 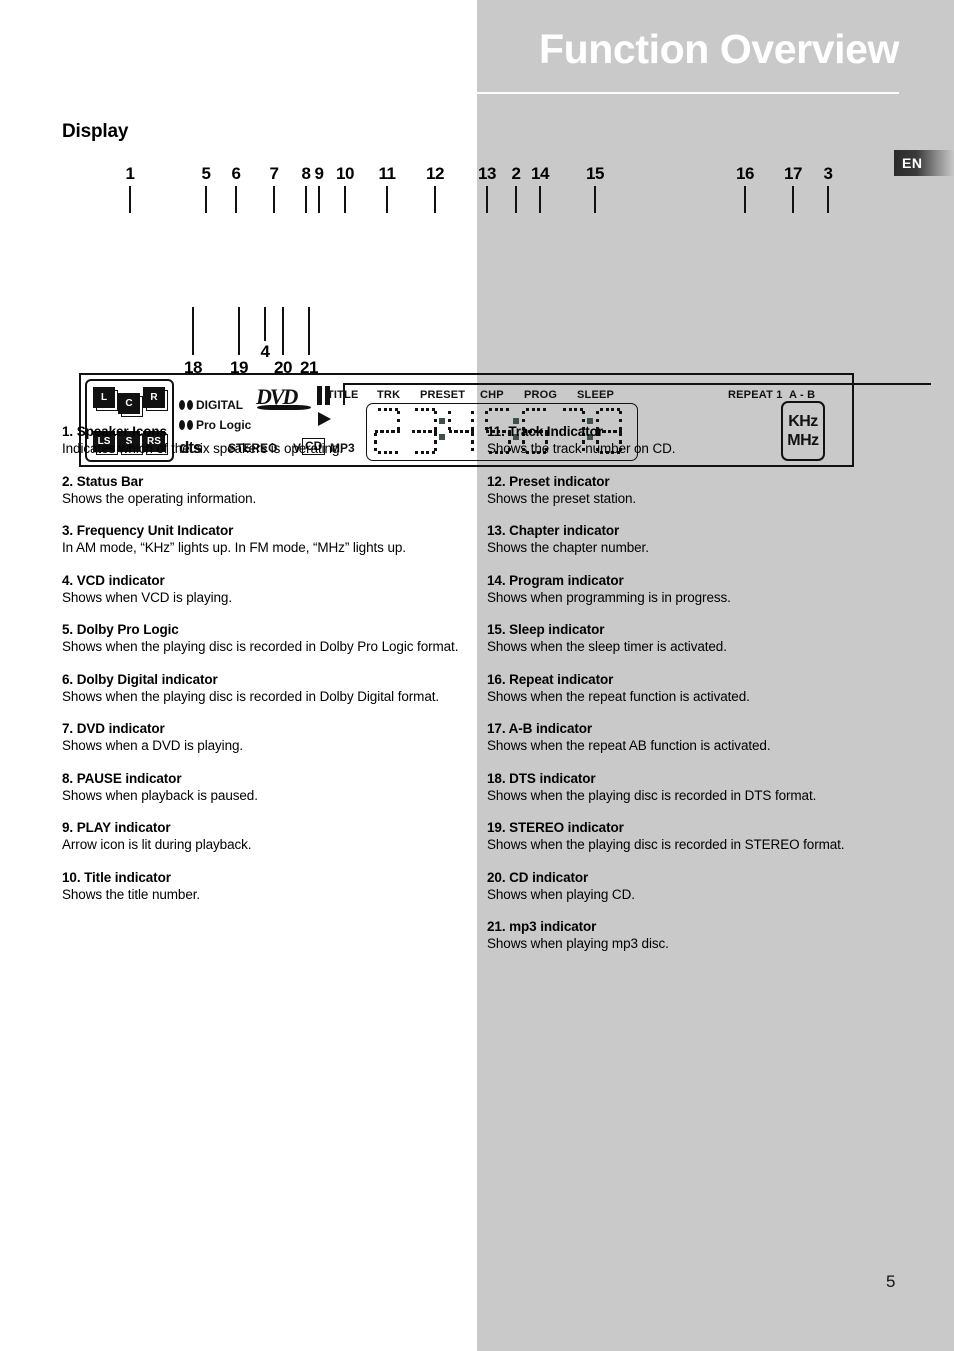 I want to click on page-number: 5, so click(x=891, y=1281).